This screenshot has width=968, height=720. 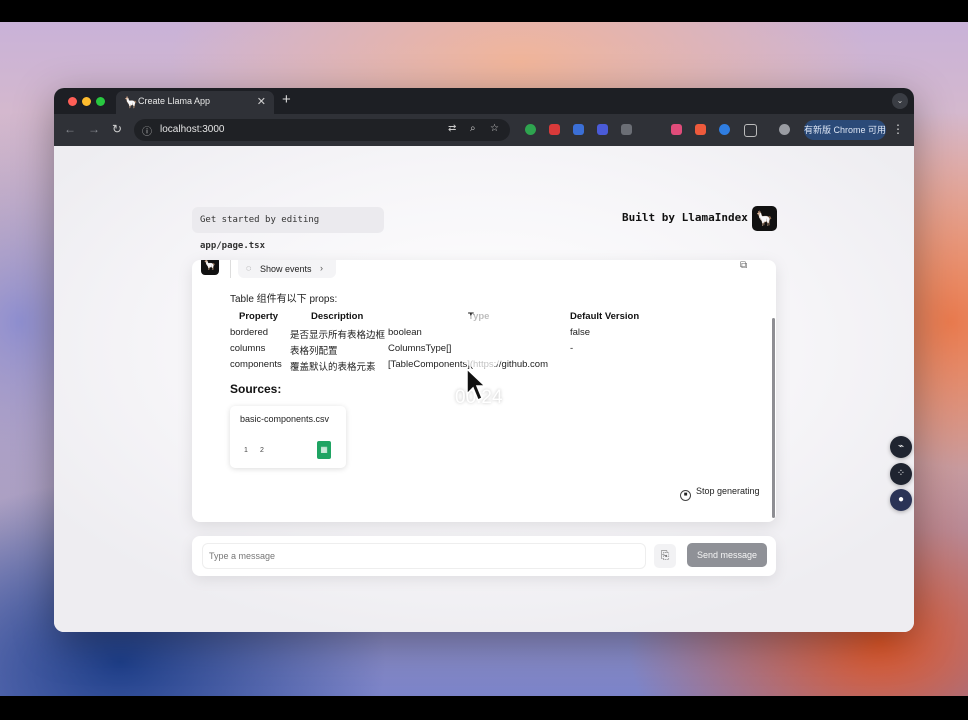 I want to click on close-window-button, so click(x=72, y=101).